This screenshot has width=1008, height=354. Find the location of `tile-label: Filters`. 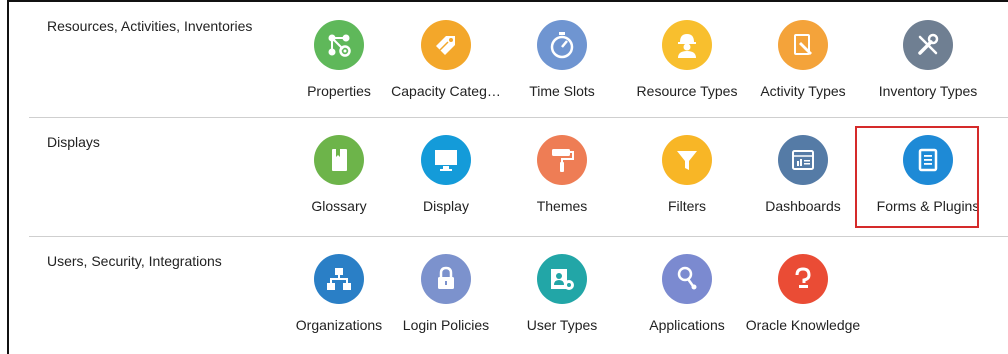

tile-label: Filters is located at coordinates (687, 206).